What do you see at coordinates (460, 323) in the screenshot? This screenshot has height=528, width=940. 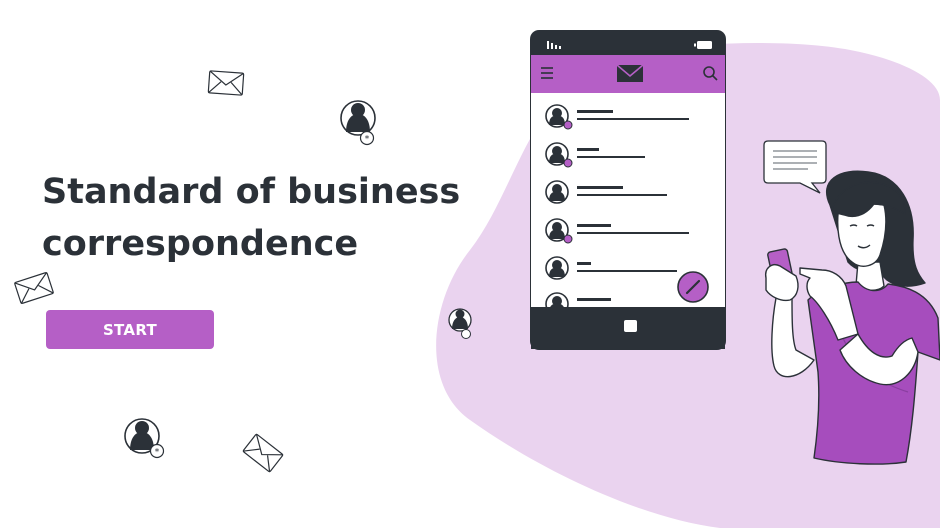 I see `avatar-icon` at bounding box center [460, 323].